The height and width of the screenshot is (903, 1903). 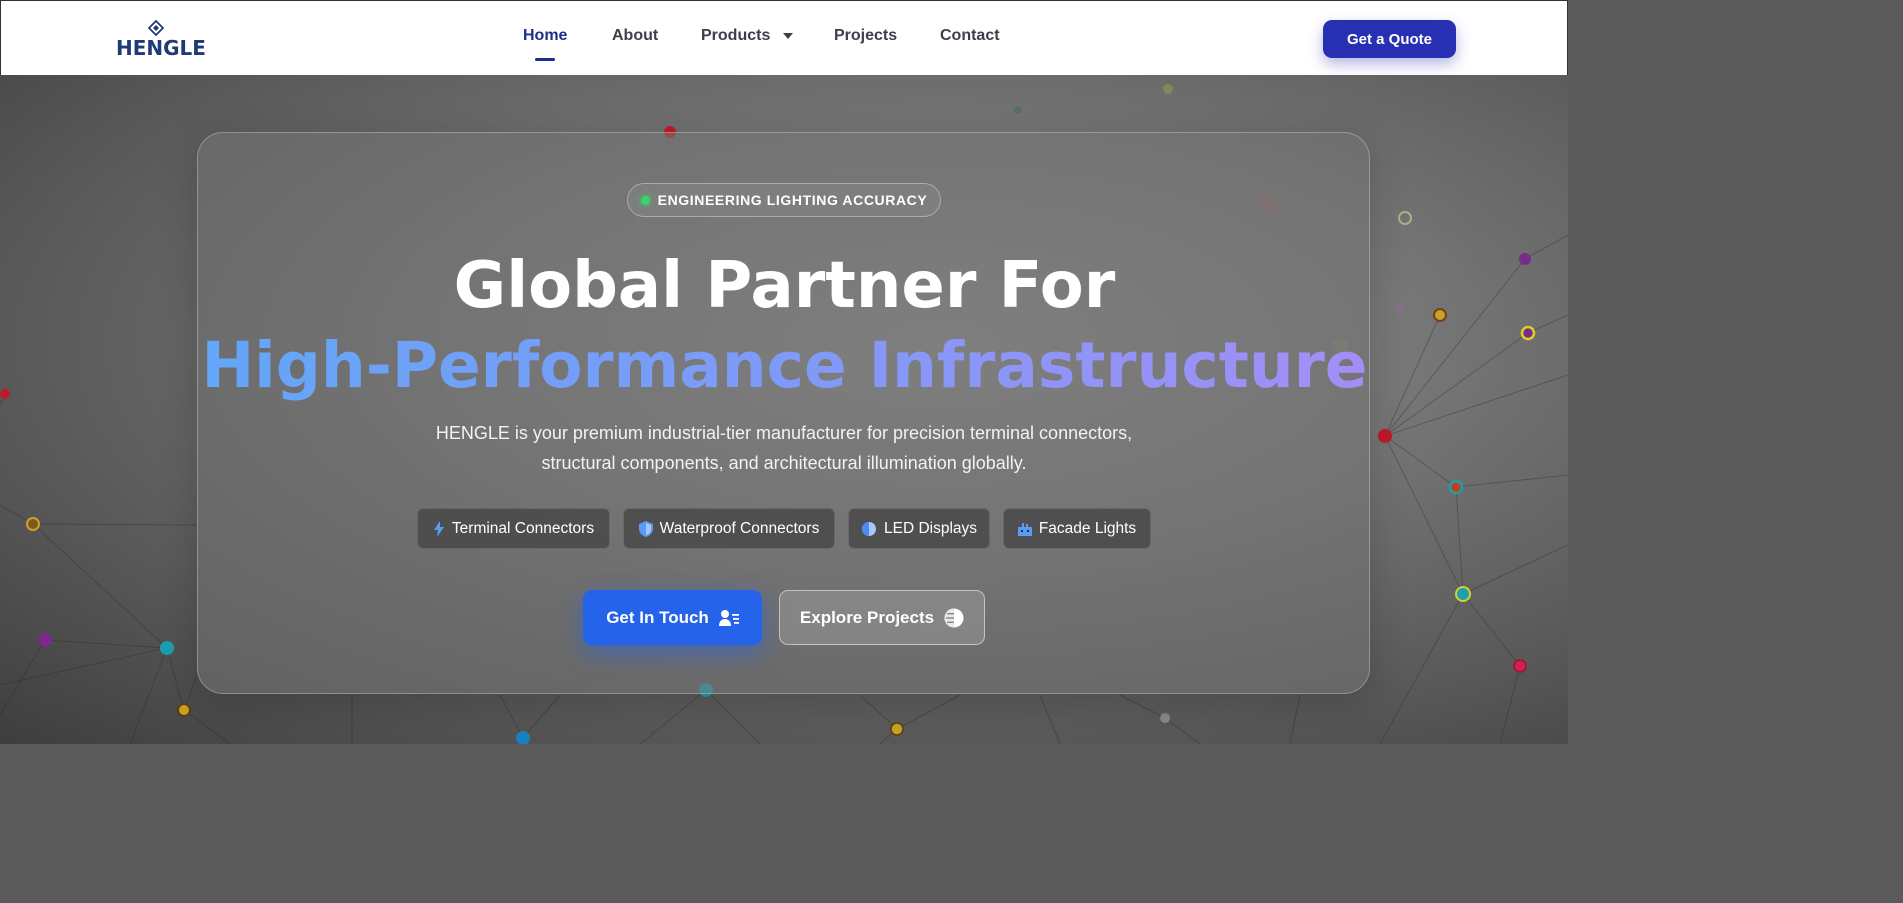 I want to click on active-indicator, so click(x=545, y=59).